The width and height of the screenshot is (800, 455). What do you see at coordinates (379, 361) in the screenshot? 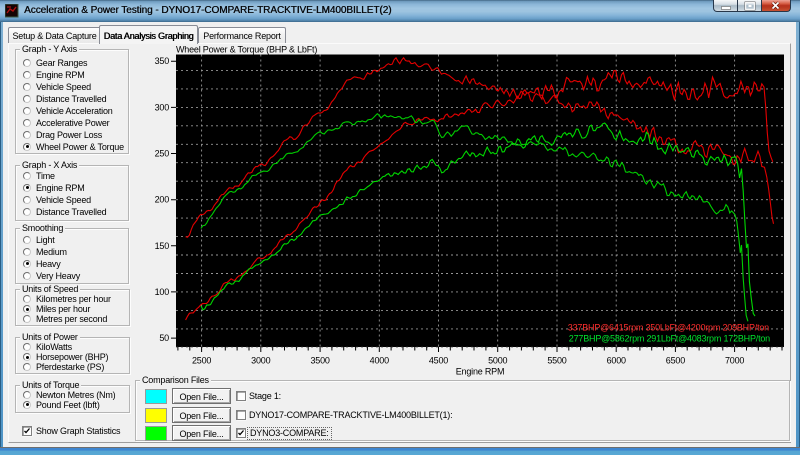
I see `svg-text: 4000` at bounding box center [379, 361].